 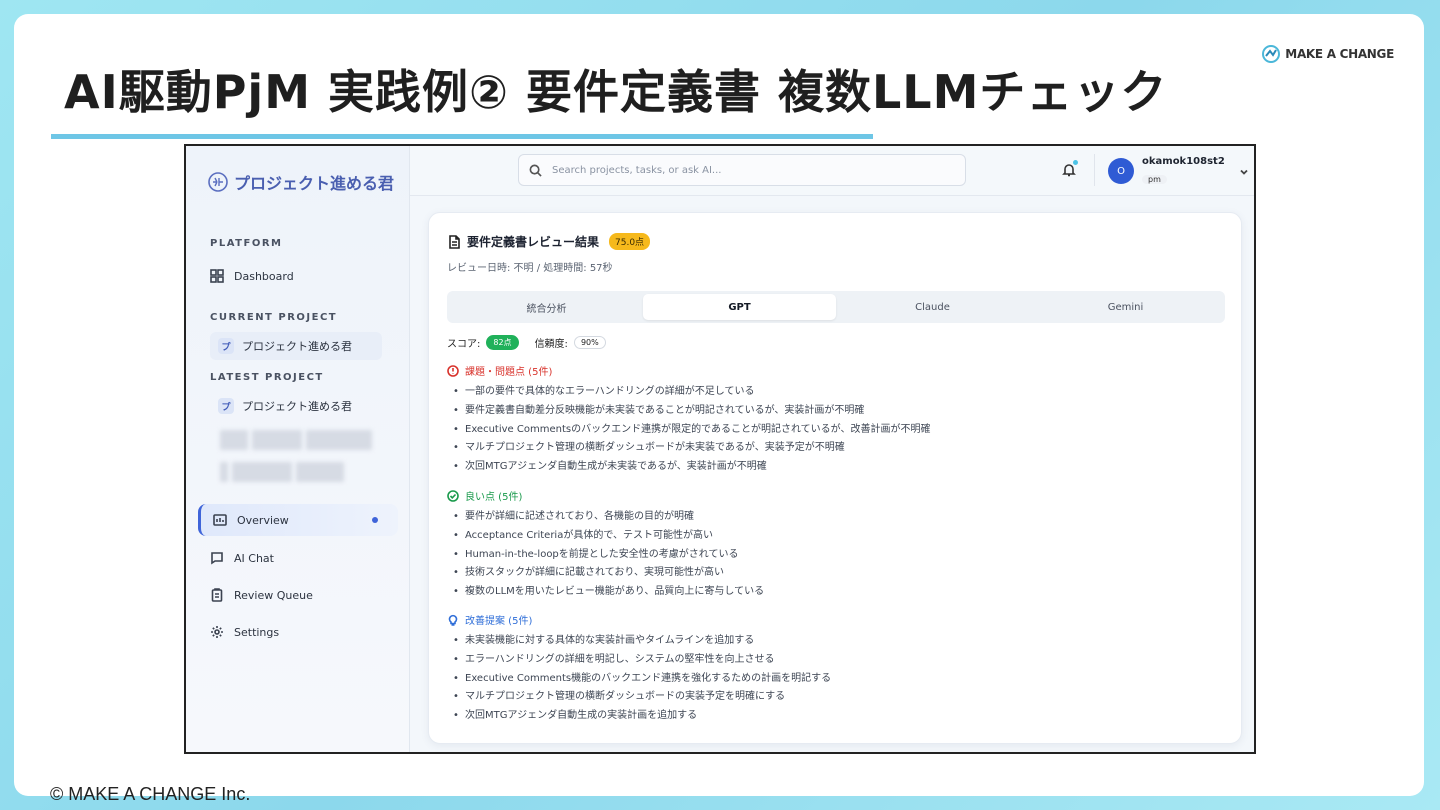 I want to click on title-underline, so click(x=462, y=136).